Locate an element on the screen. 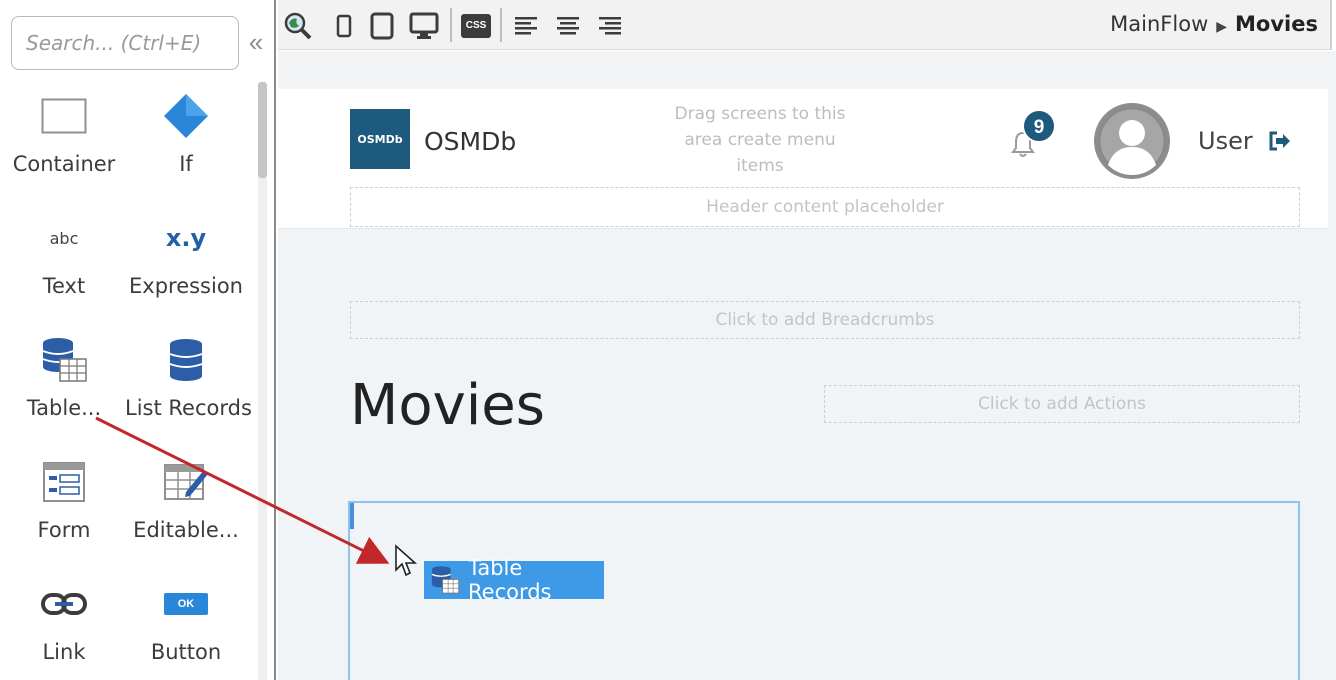  tool-label: Button is located at coordinates (186, 652).